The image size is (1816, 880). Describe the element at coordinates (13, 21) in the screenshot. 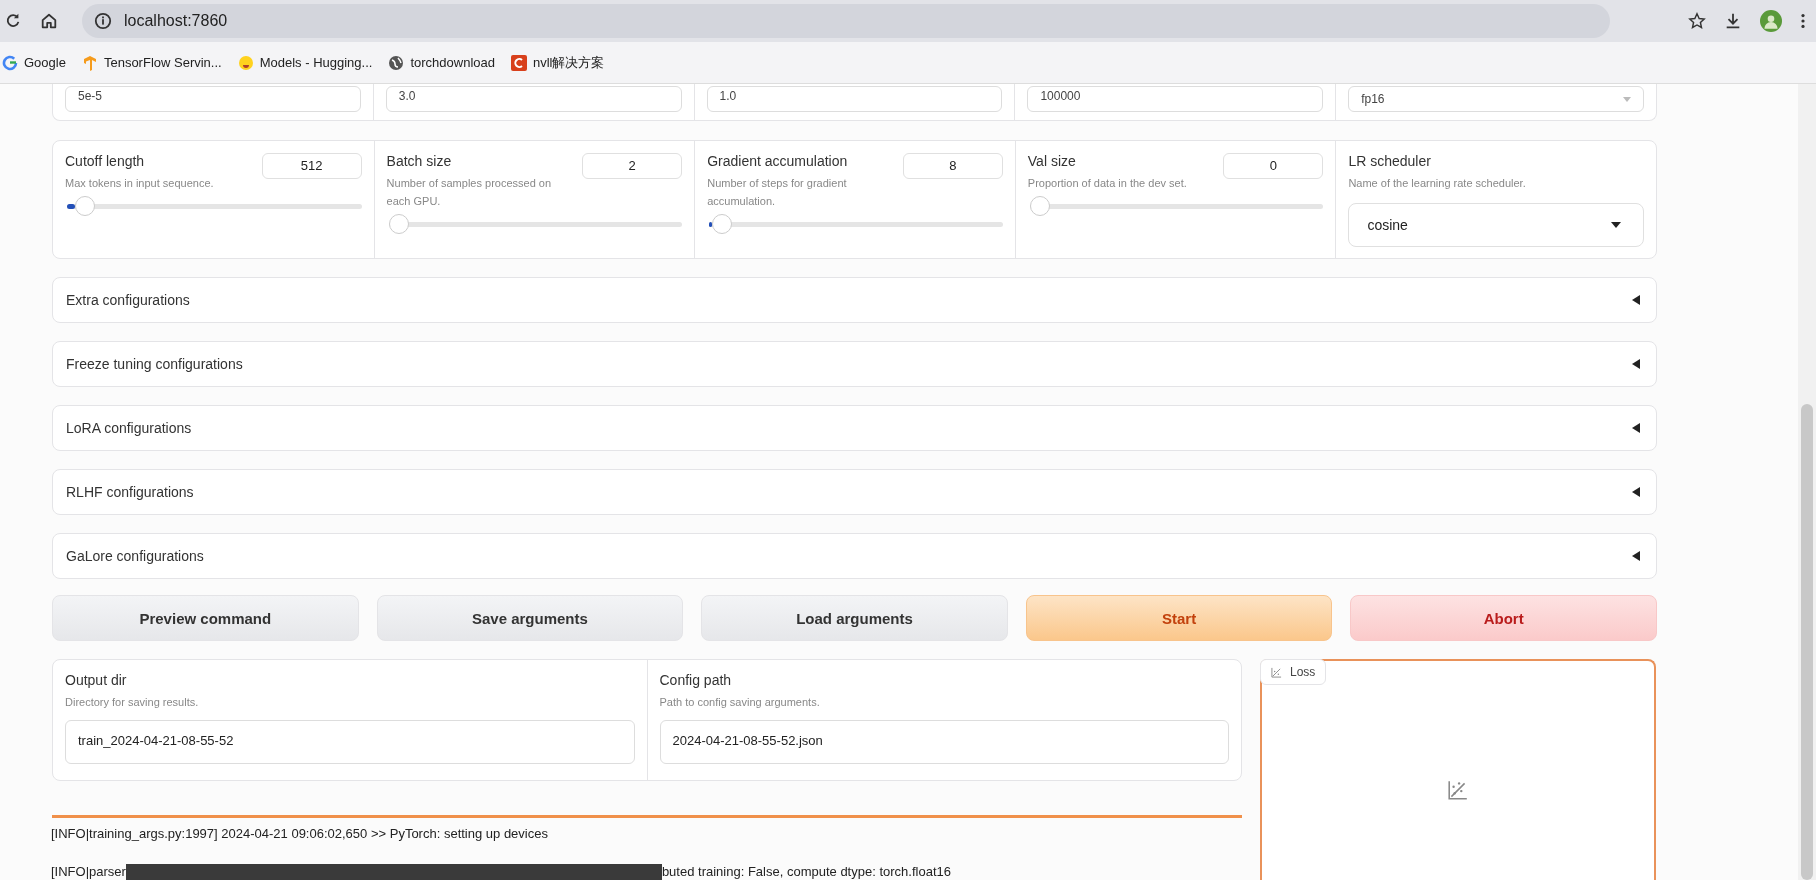

I see `reload-icon` at that location.